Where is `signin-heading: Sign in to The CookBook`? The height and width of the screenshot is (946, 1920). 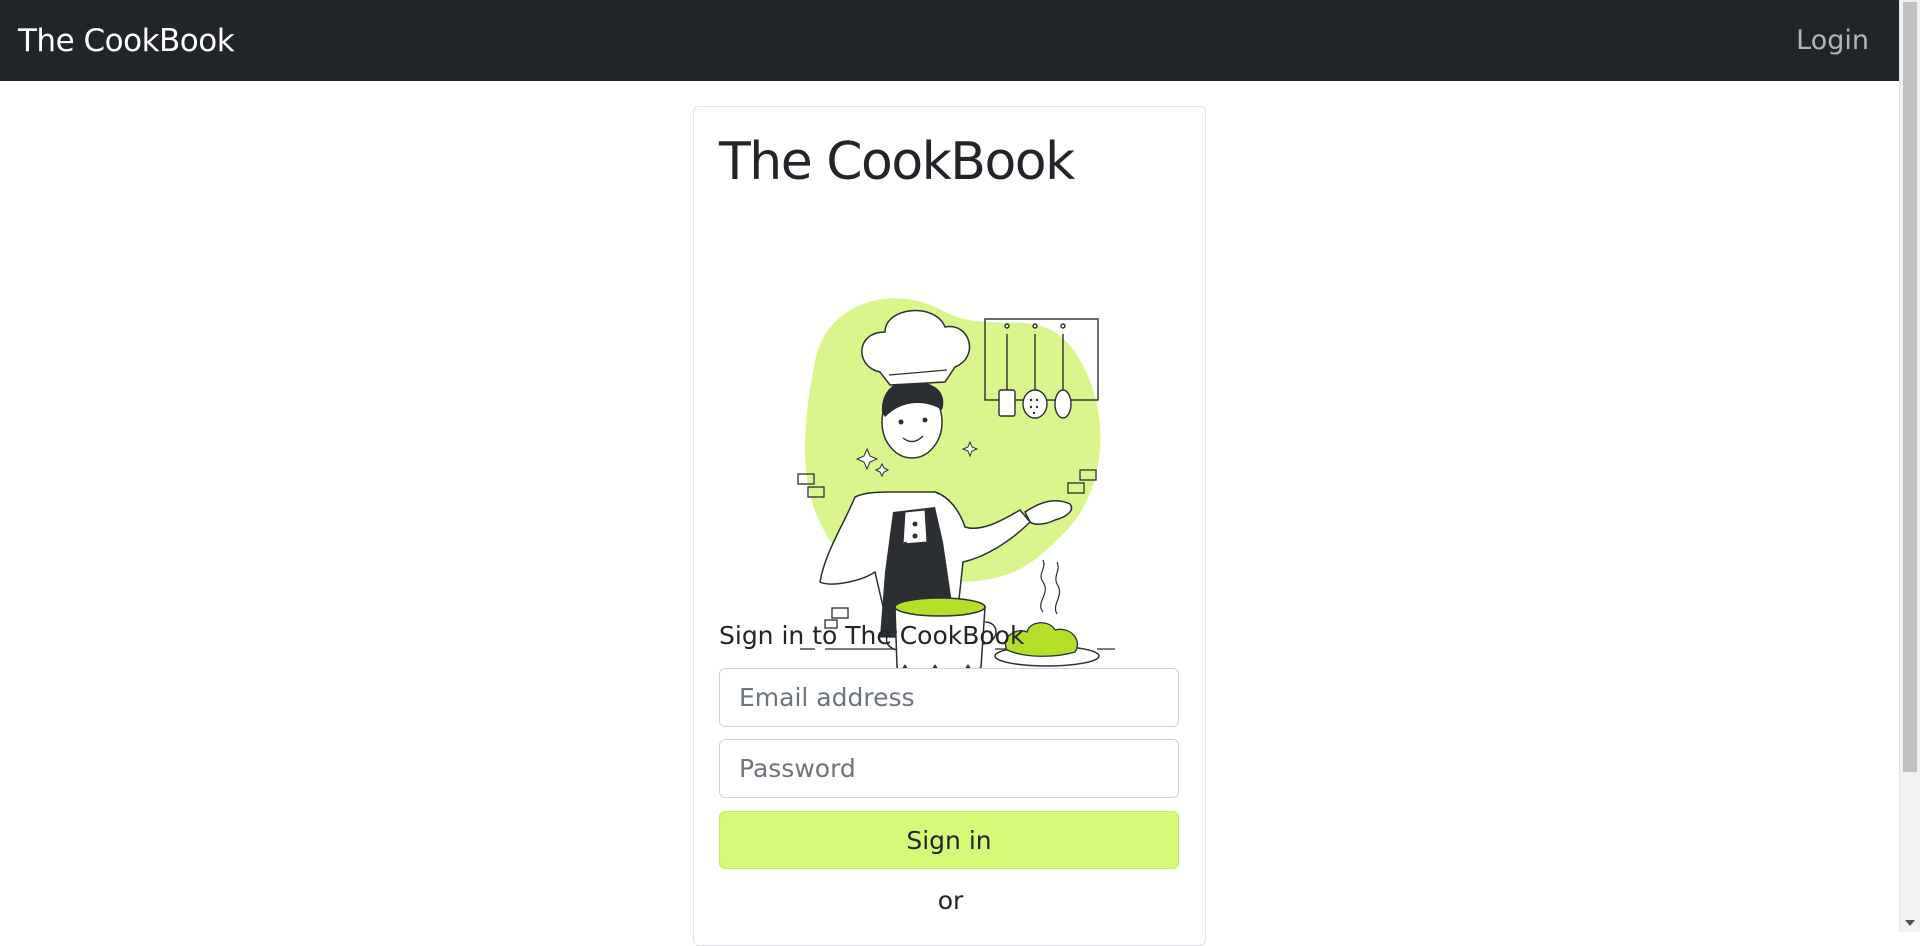
signin-heading: Sign in to The CookBook is located at coordinates (872, 635).